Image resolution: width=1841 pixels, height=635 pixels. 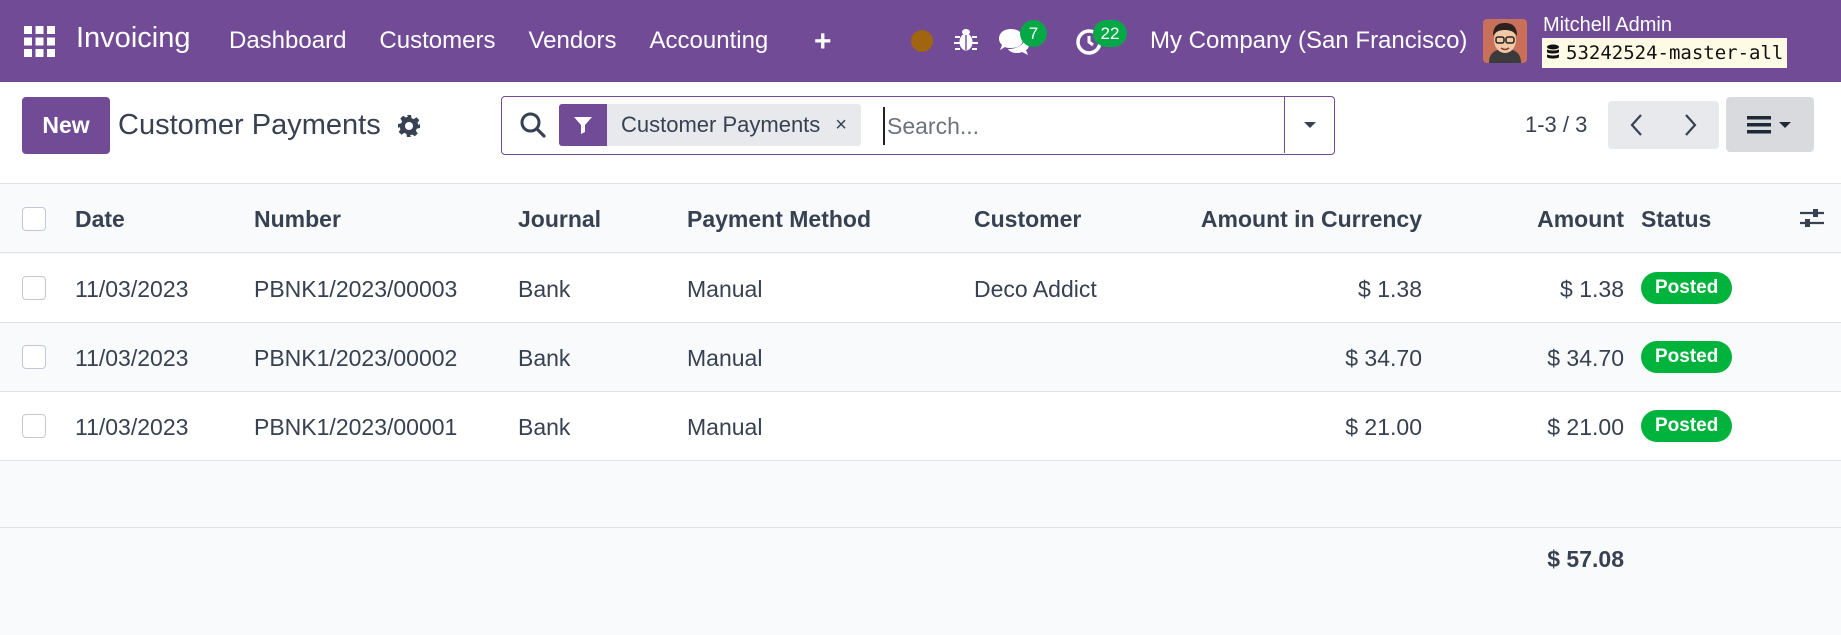 I want to click on pager-buttons, so click(x=1663, y=125).